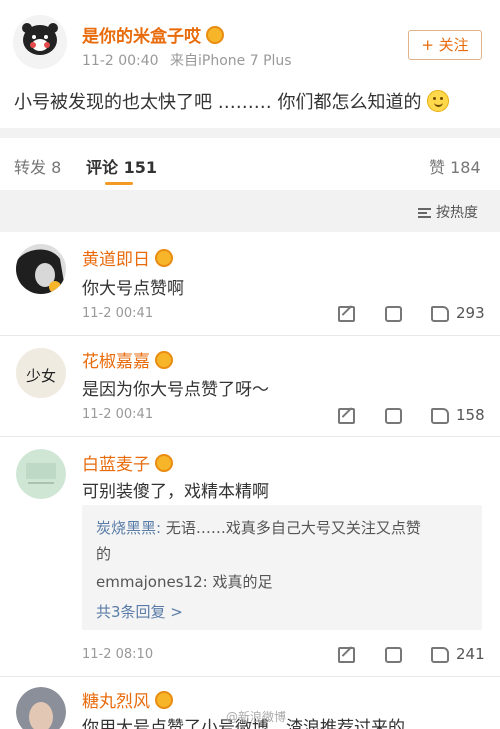 The width and height of the screenshot is (500, 729). I want to click on reply-author: 炭烧黑黑:, so click(128, 528).